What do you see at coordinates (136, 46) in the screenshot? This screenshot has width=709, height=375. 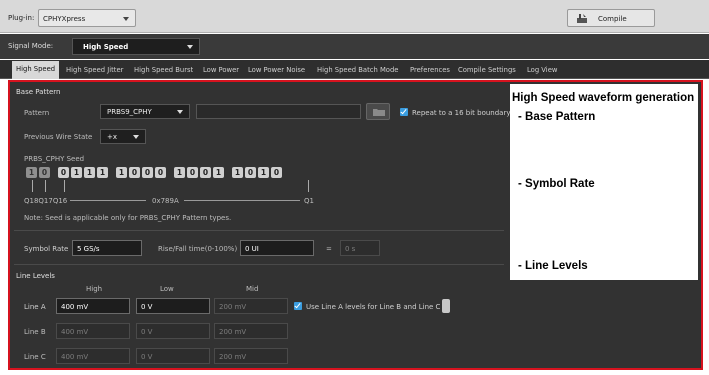 I see `signal-mode-select: High Speed` at bounding box center [136, 46].